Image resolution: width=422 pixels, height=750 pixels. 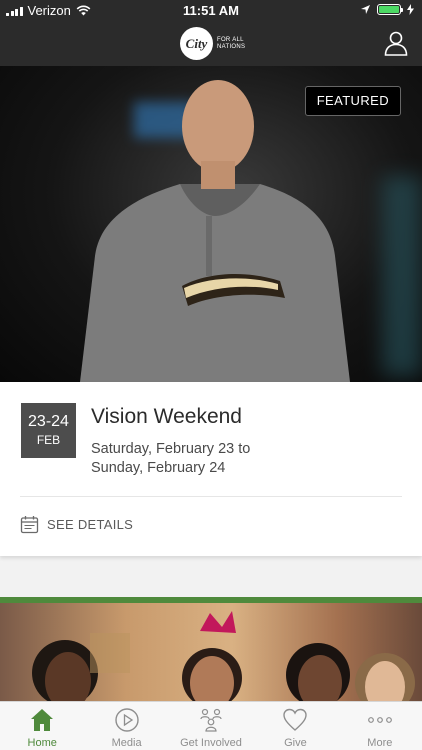 I want to click on tab-more-label: More, so click(x=380, y=743).